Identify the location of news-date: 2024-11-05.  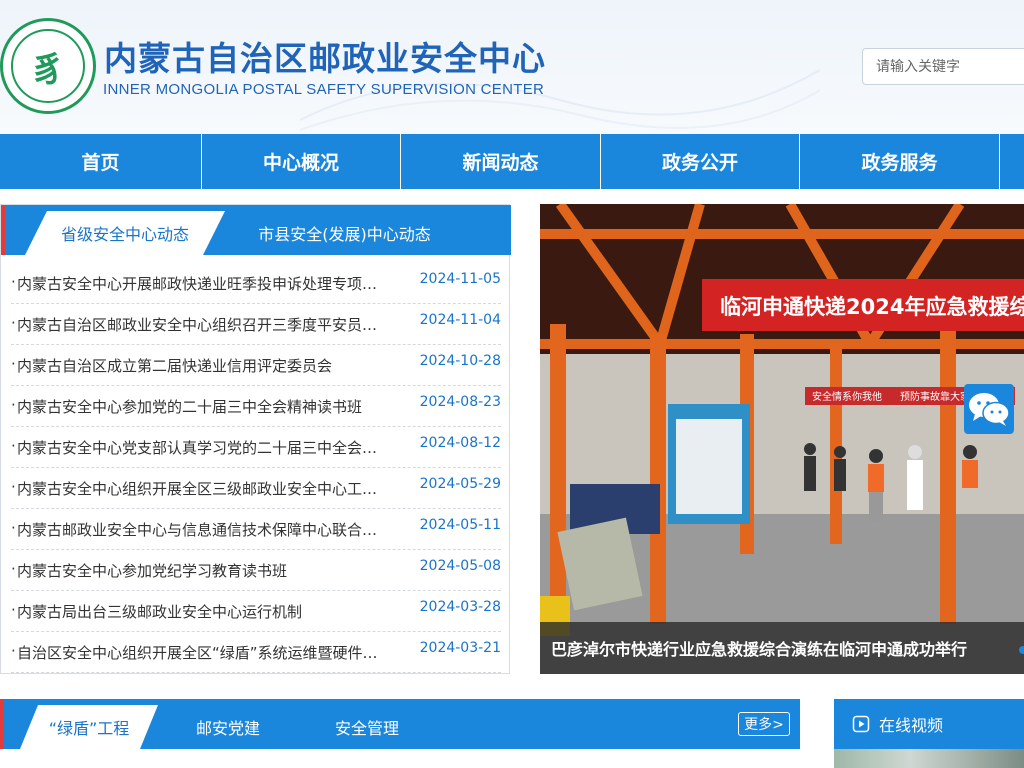
(460, 279).